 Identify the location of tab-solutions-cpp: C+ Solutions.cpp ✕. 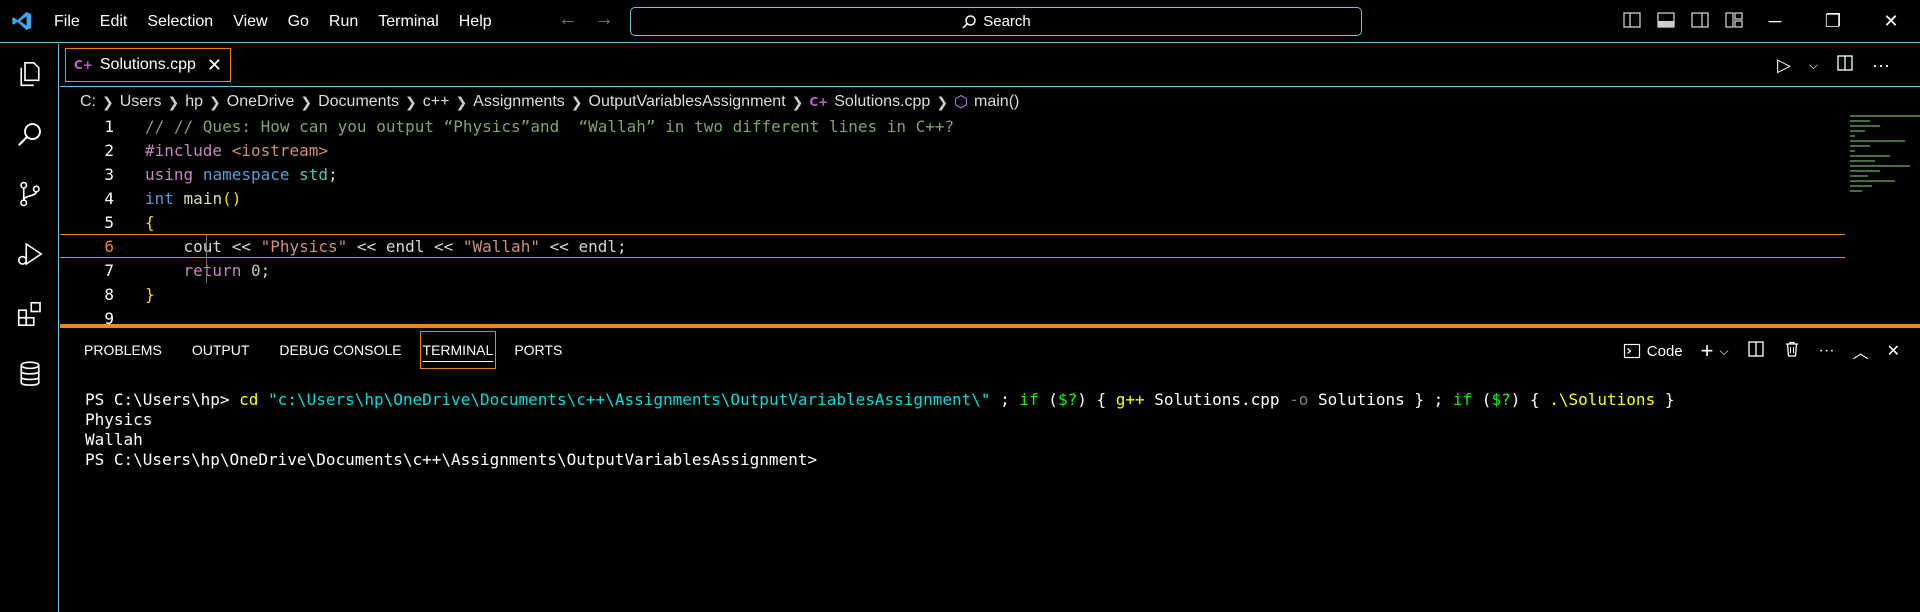
(148, 65).